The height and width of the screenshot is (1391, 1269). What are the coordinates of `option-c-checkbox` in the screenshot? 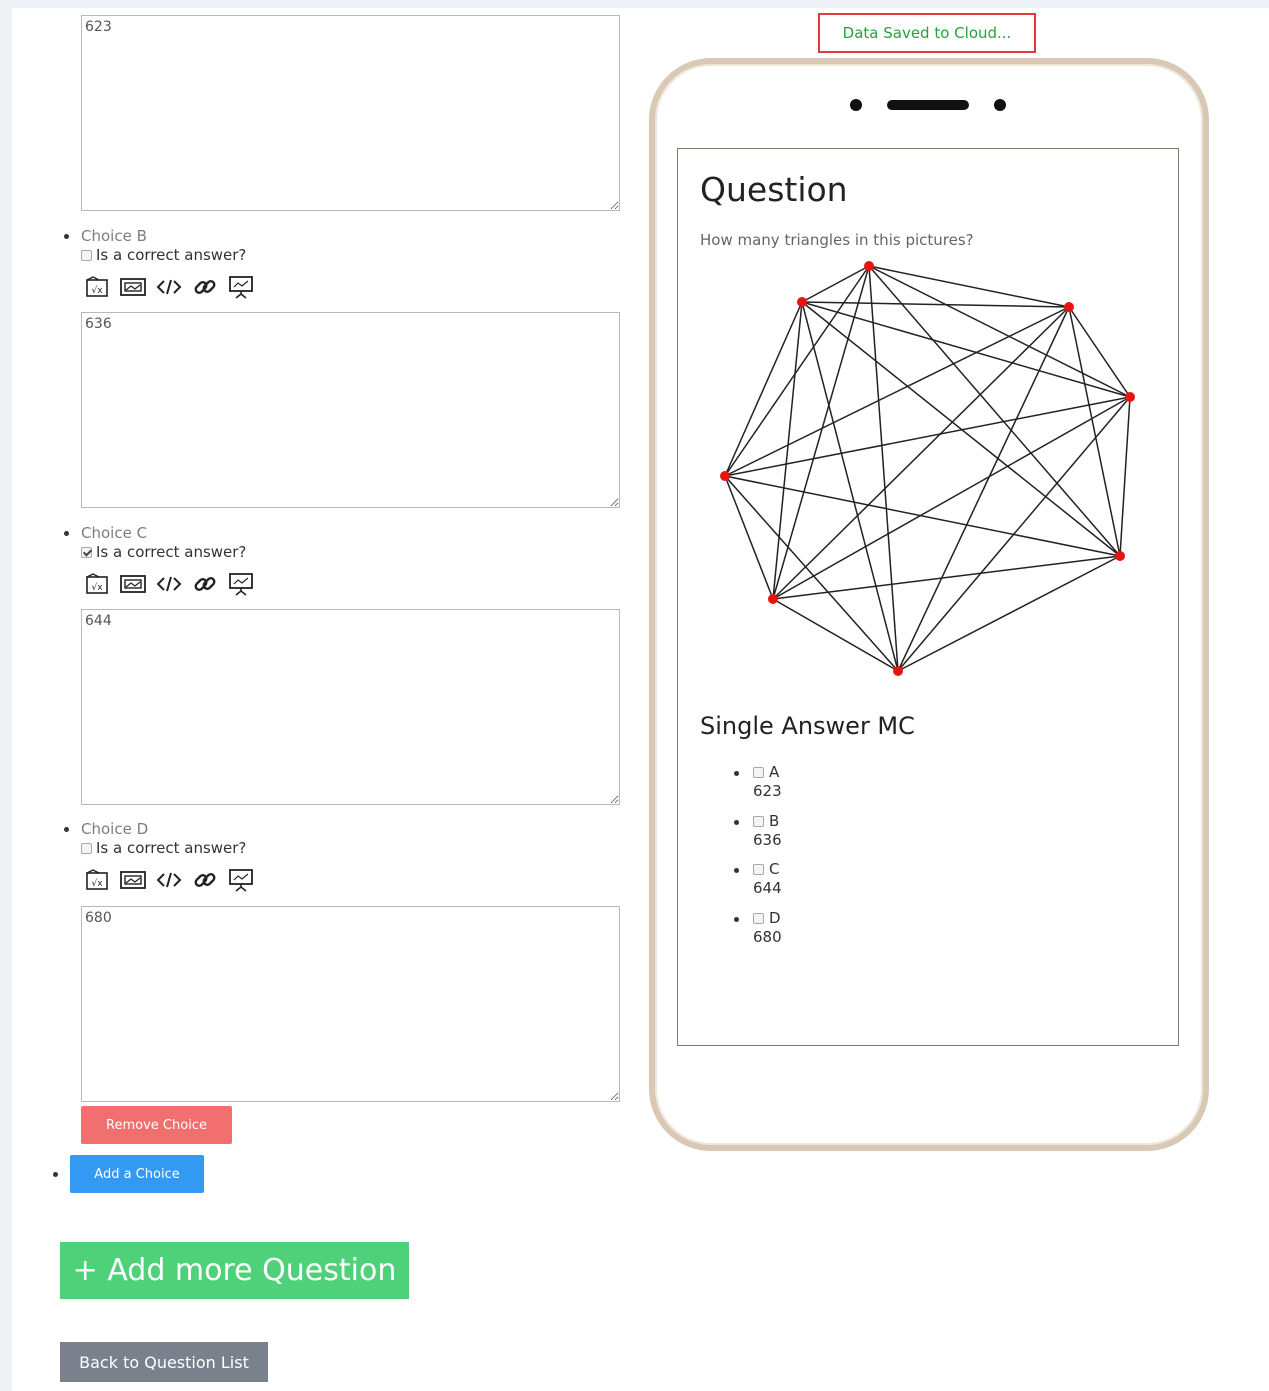 It's located at (758, 869).